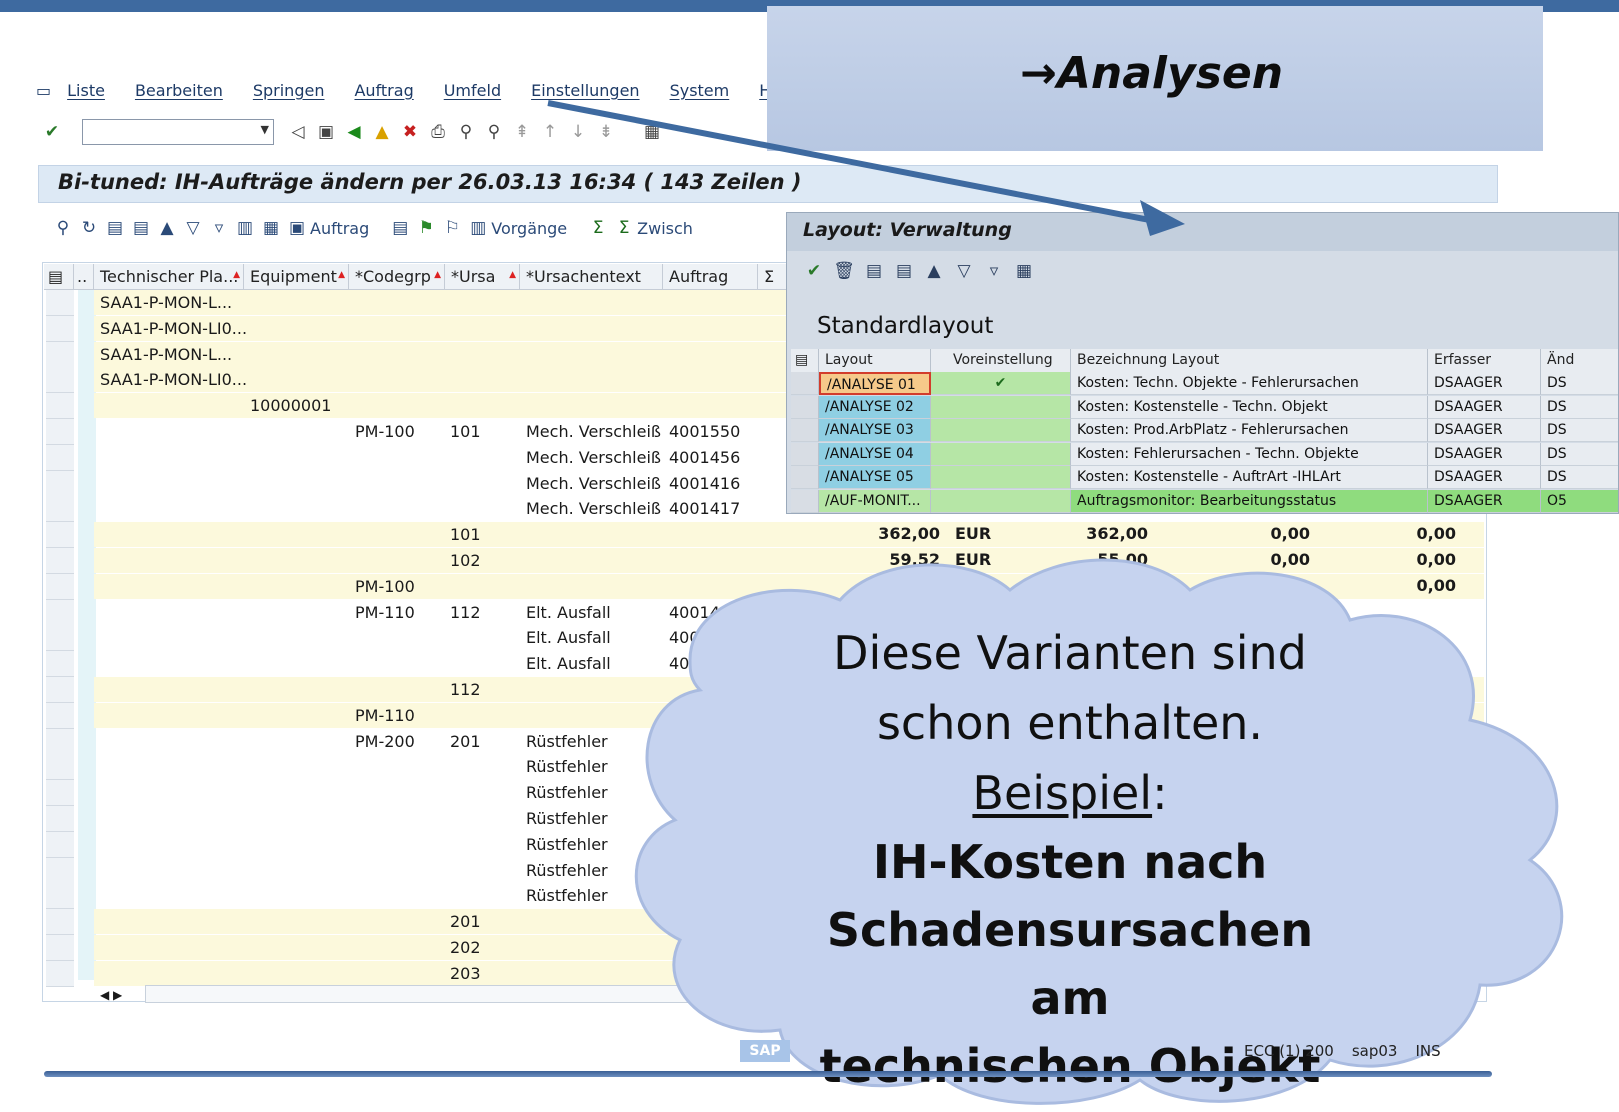 This screenshot has width=1619, height=1112. What do you see at coordinates (1249, 431) in the screenshot?
I see `layout-description-cell: Kosten: Prod.ArbPlatz - Fehlerursachen` at bounding box center [1249, 431].